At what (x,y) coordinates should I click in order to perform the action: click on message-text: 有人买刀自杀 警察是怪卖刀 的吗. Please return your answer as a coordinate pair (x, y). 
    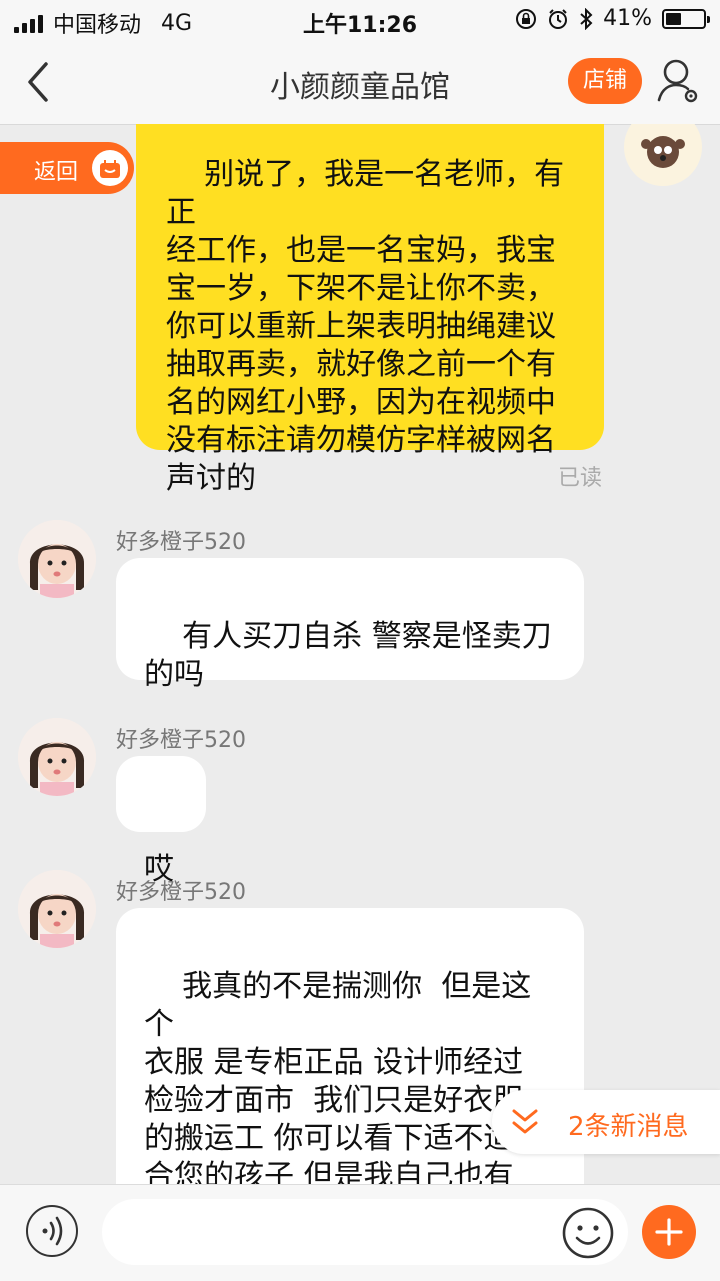
    Looking at the image, I should click on (348, 655).